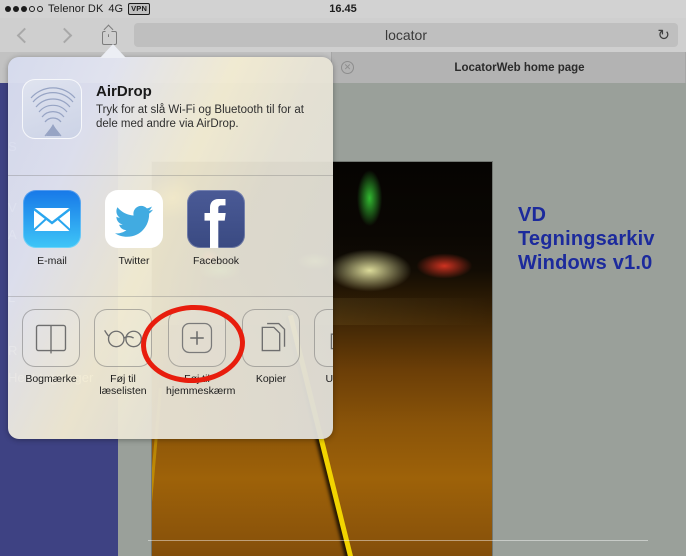  I want to click on airdrop-icon, so click(52, 109).